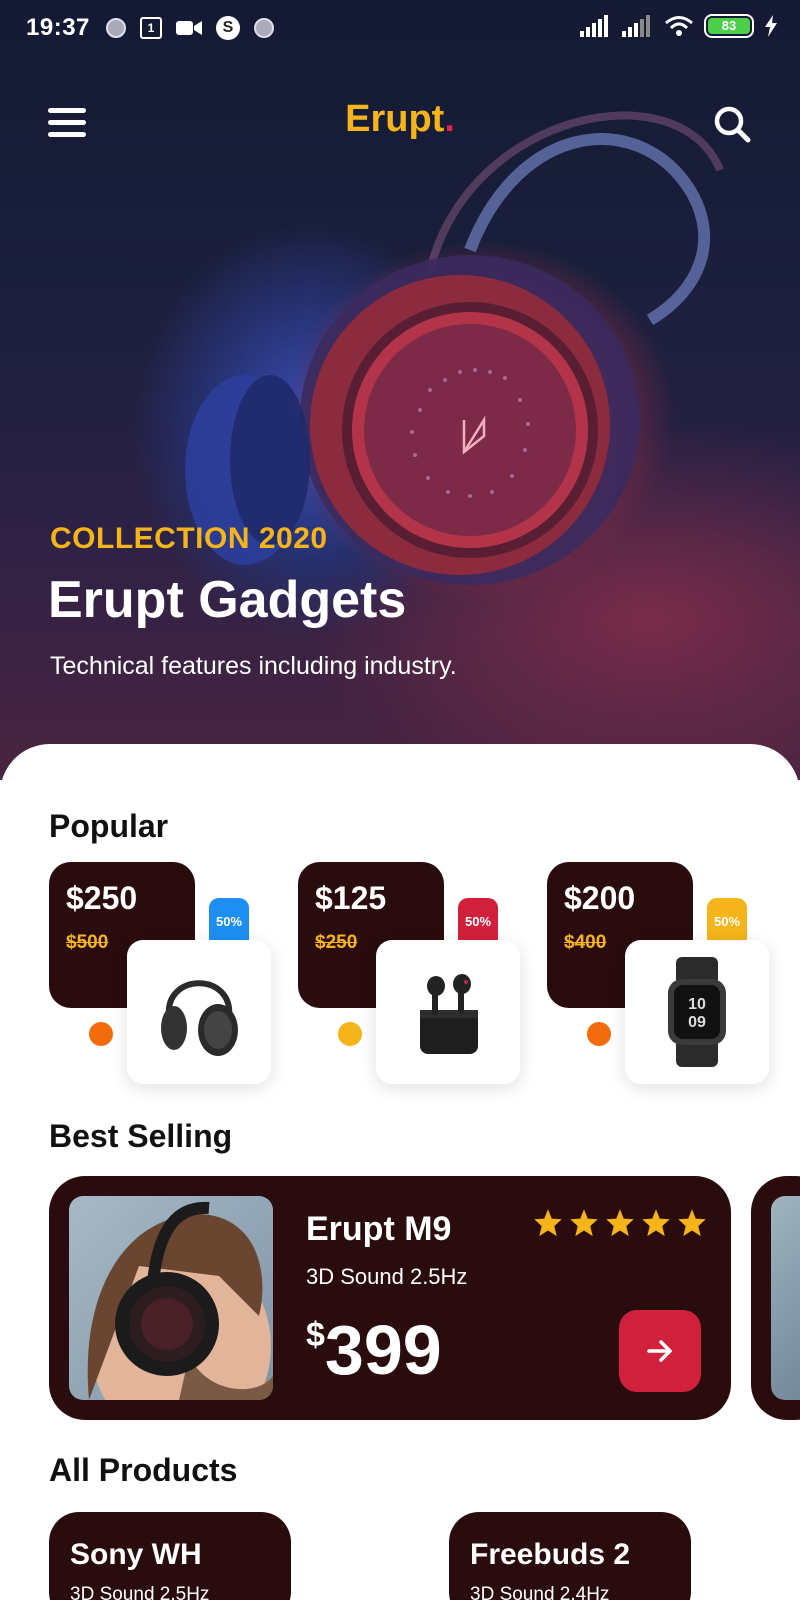 This screenshot has width=800, height=1600. I want to click on product-card: Sony WH 3D Sound 2.5Hz, so click(170, 1556).